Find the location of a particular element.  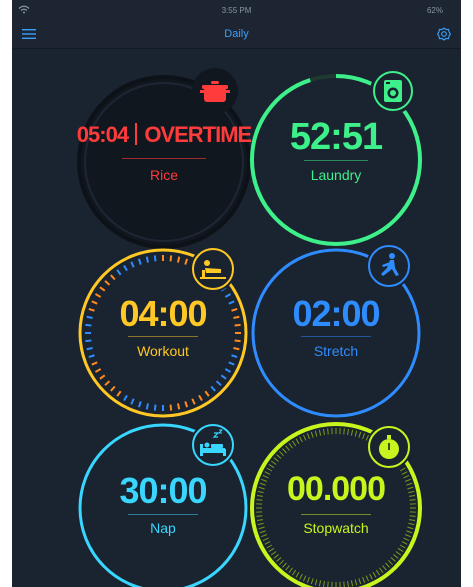

nap-icon-badge is located at coordinates (213, 445).